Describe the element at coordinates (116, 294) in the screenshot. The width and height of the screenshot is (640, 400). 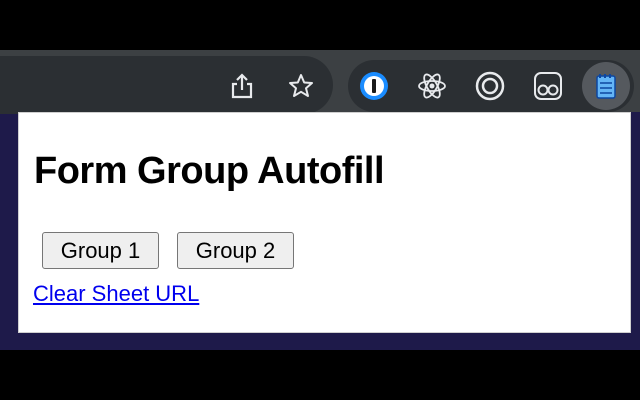
I see `clear-sheet-url-link: Clear Sheet URL` at that location.